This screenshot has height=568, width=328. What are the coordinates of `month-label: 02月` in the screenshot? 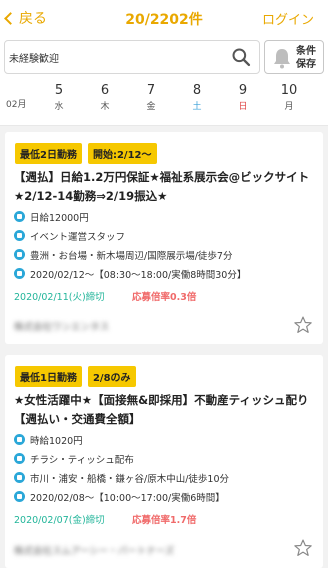 It's located at (16, 105).